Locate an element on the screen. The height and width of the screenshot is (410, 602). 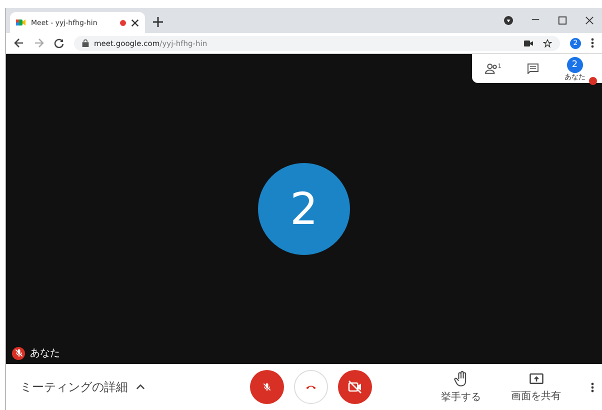
chevron-up-icon is located at coordinates (140, 387).